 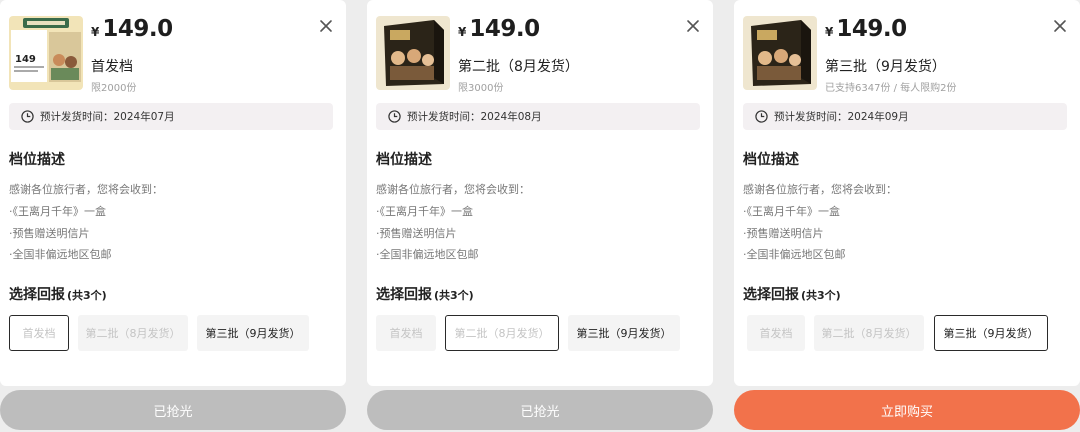 What do you see at coordinates (474, 117) in the screenshot?
I see `shipping-eta-text: 预计发货时间：2024年08月` at bounding box center [474, 117].